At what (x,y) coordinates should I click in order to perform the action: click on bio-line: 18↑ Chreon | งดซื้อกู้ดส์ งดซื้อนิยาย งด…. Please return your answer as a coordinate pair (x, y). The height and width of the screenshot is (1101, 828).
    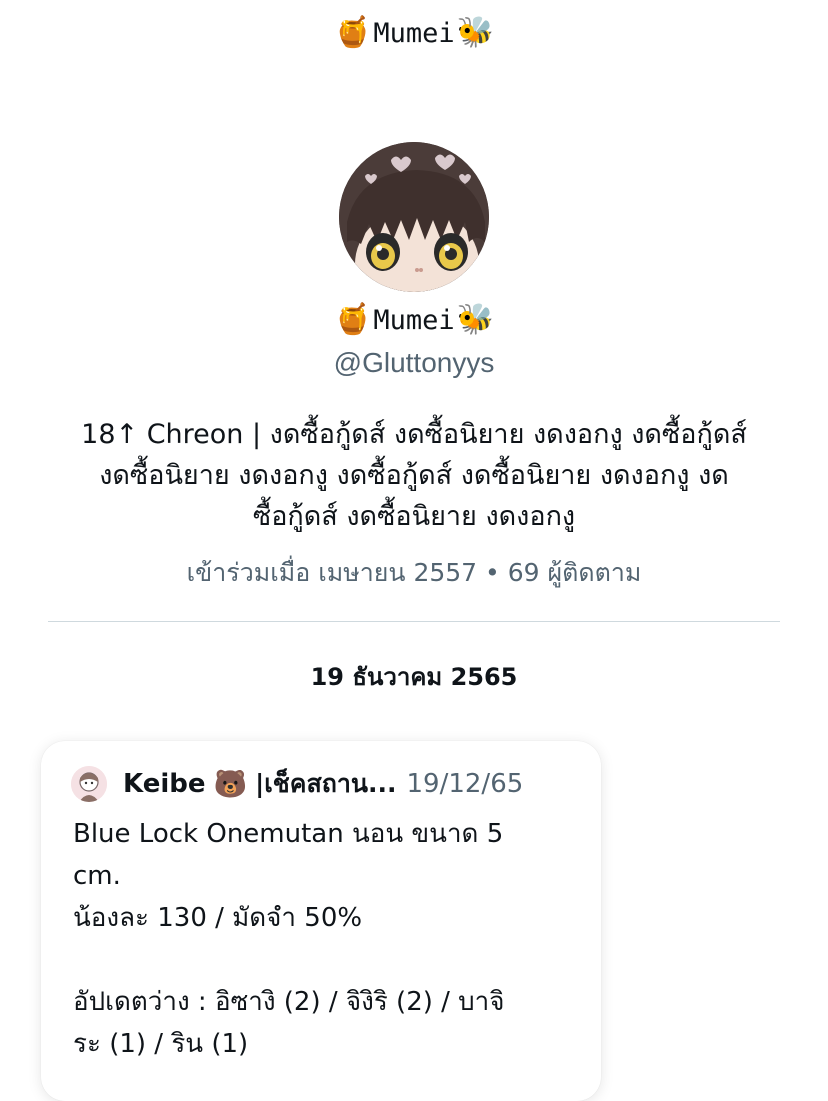
    Looking at the image, I should click on (414, 434).